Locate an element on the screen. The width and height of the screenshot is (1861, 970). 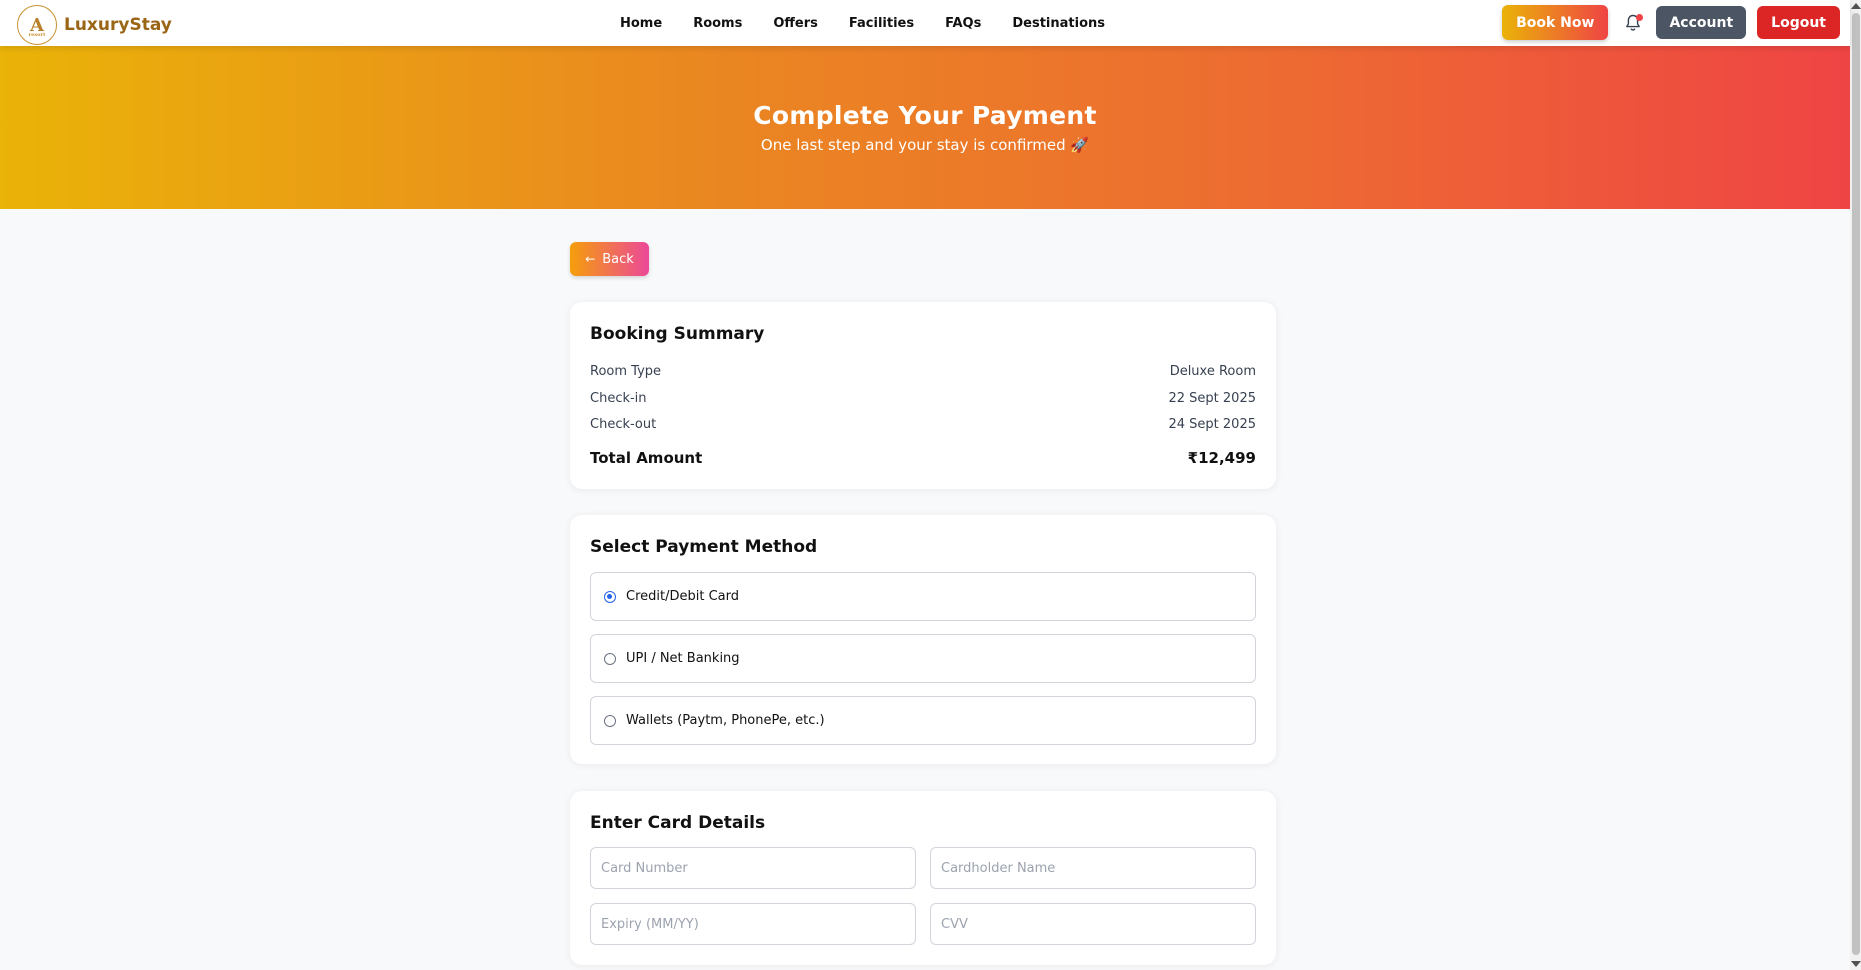
scrollbar-thumb is located at coordinates (1856, 484).